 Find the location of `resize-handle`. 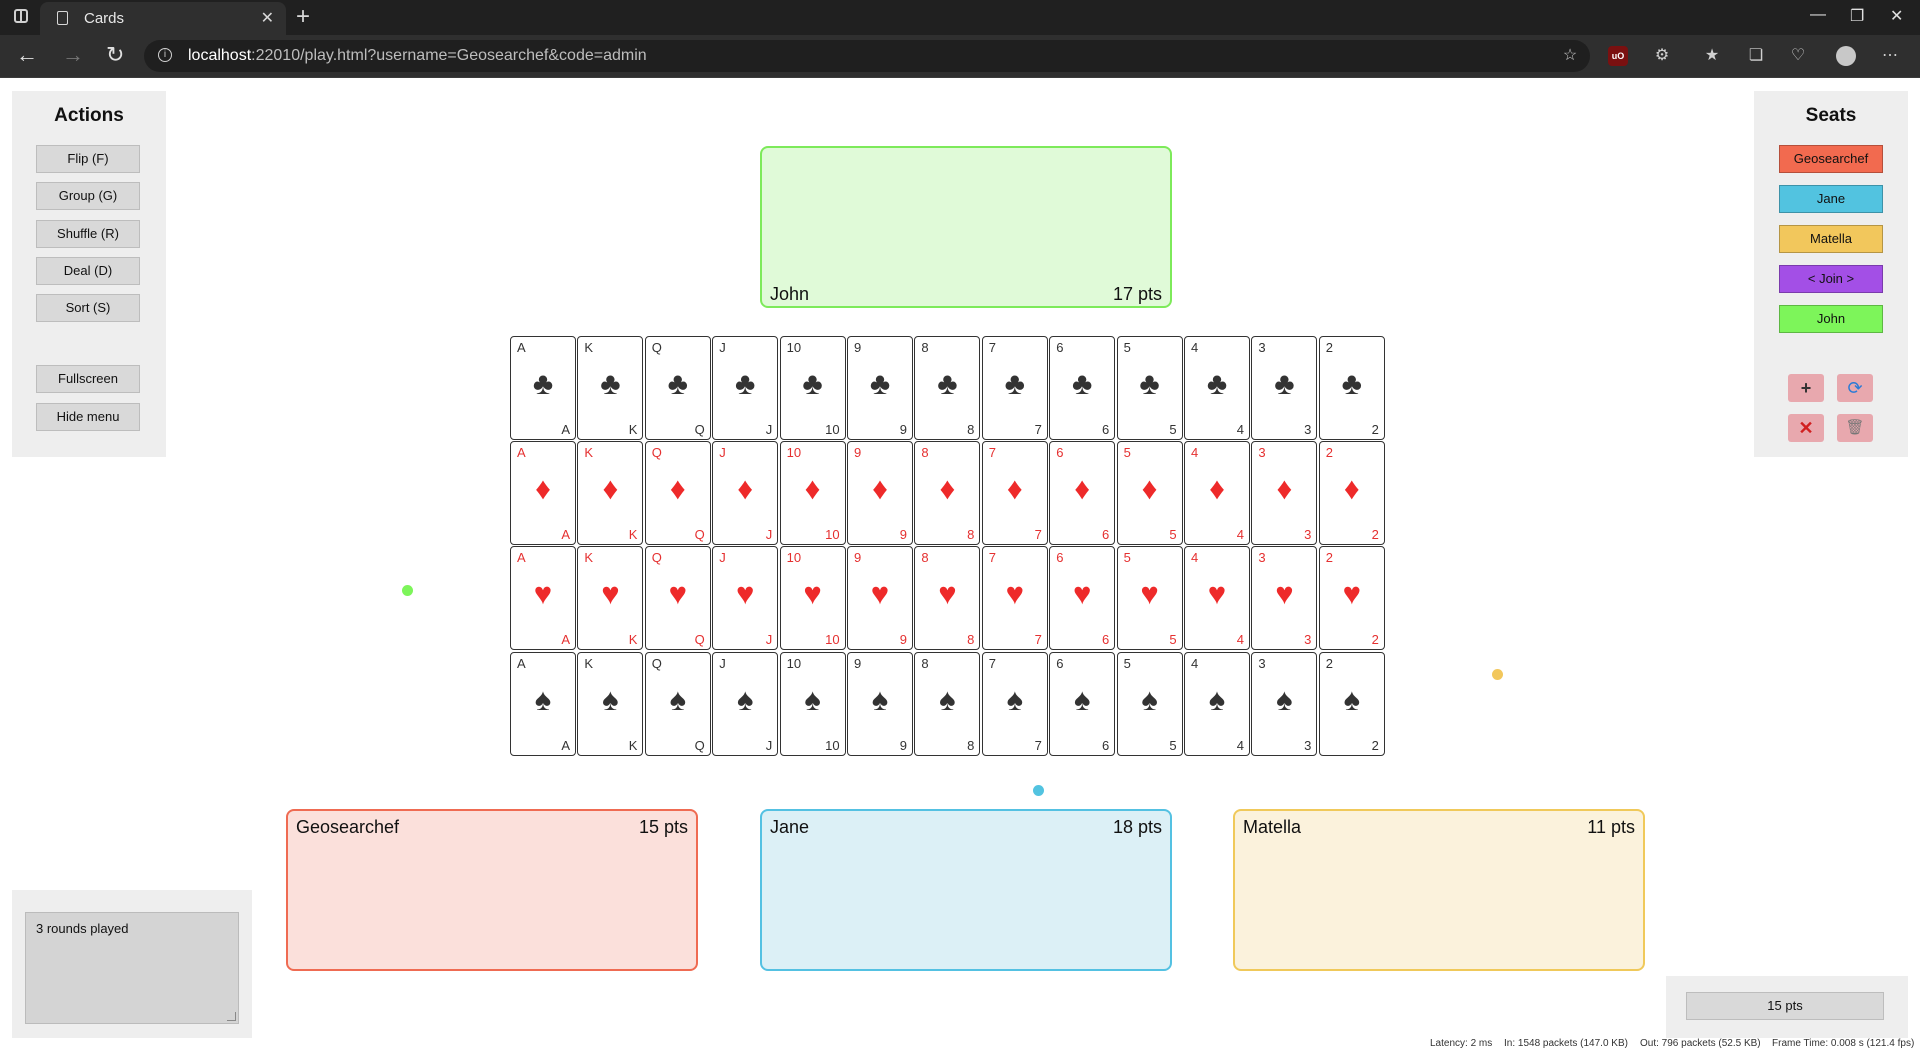

resize-handle is located at coordinates (231, 1016).